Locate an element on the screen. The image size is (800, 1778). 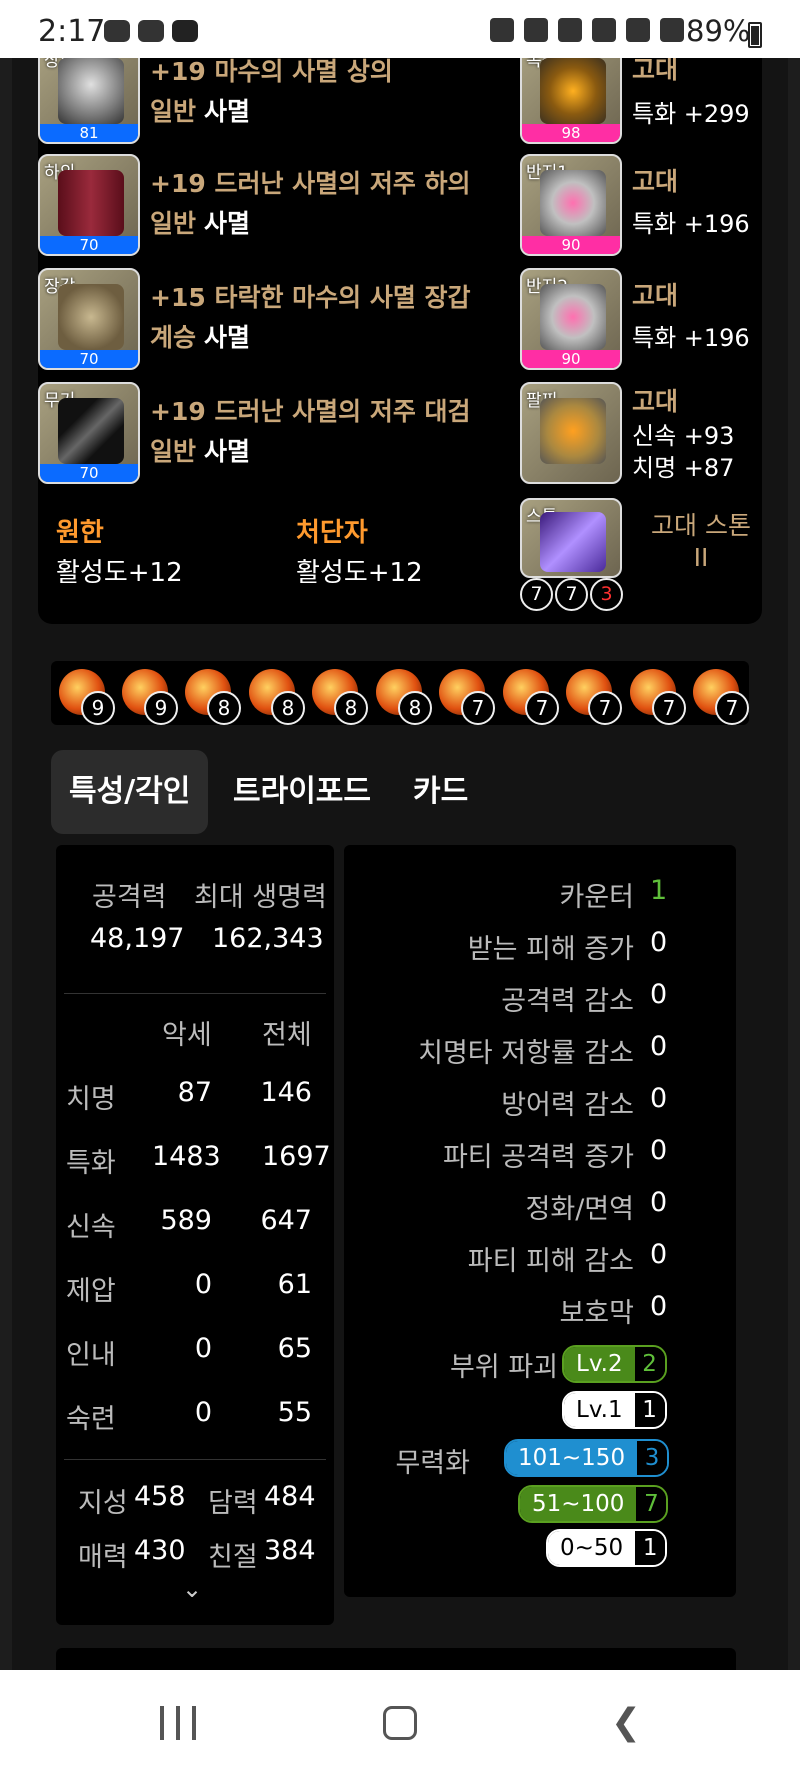
base-stat-value: 430 is located at coordinates (160, 1550).